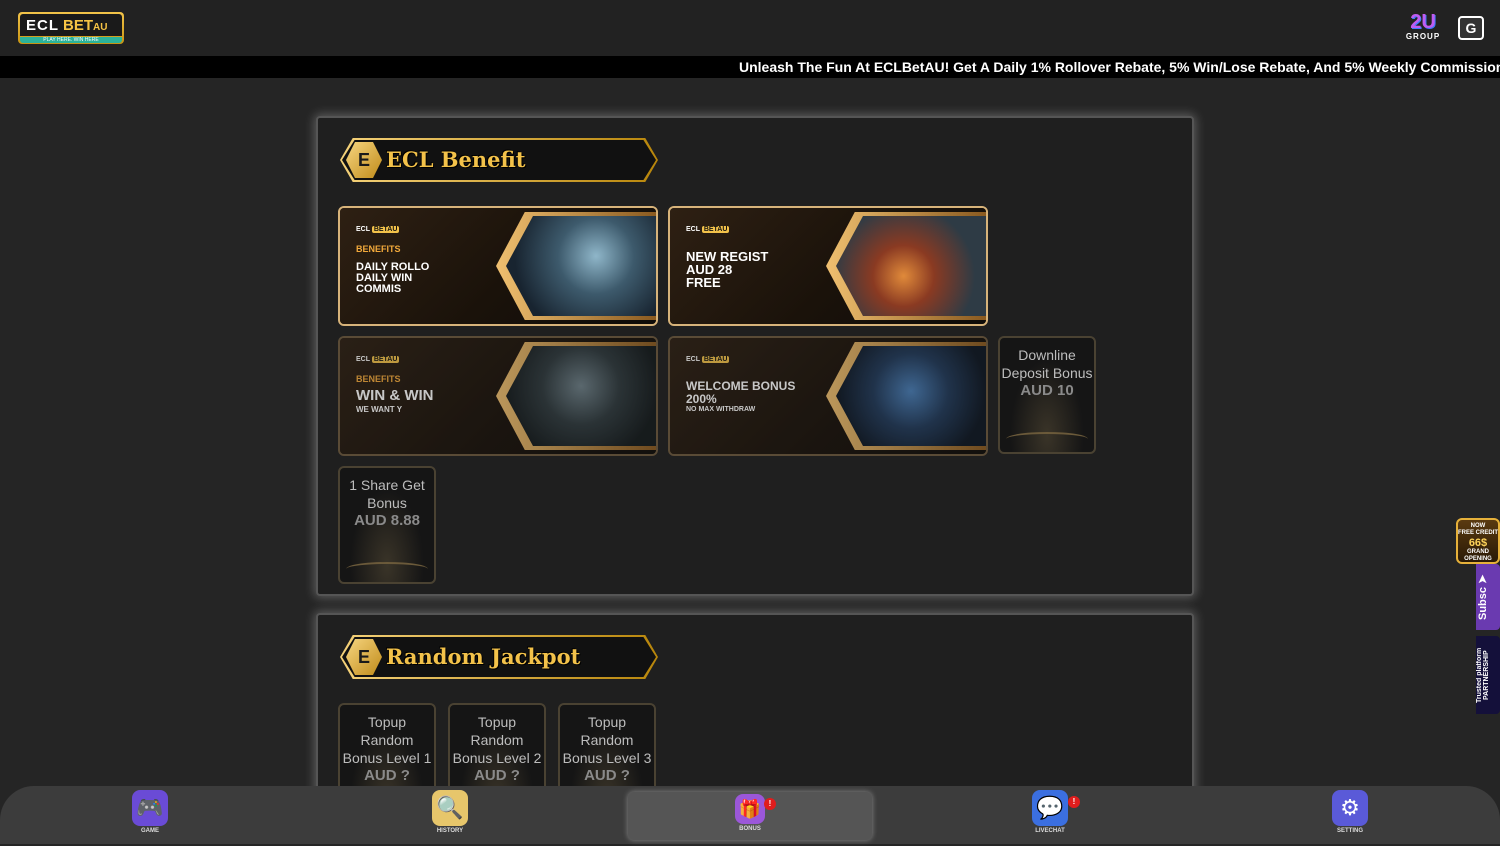 This screenshot has width=1500, height=846. What do you see at coordinates (770, 804) in the screenshot?
I see `bonus-notification-badge: !` at bounding box center [770, 804].